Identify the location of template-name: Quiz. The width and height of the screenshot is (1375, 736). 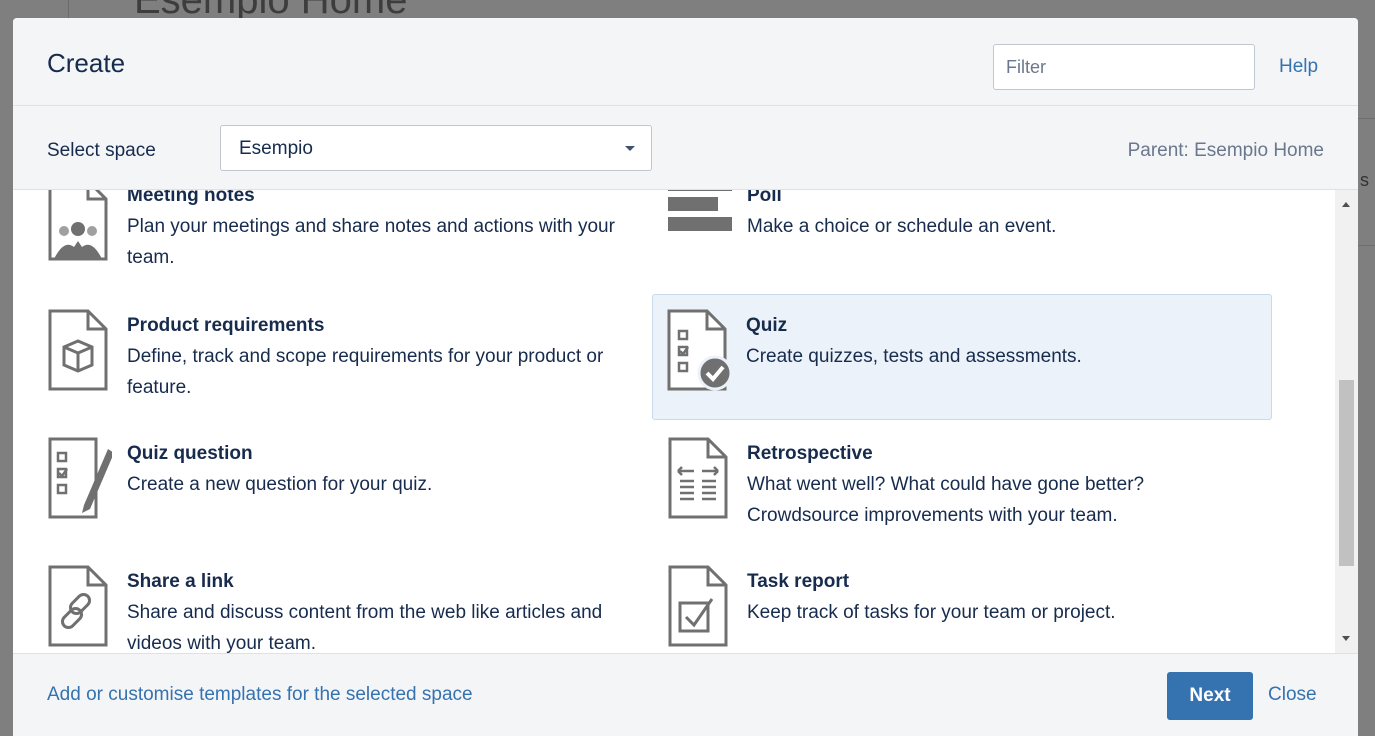
(767, 325).